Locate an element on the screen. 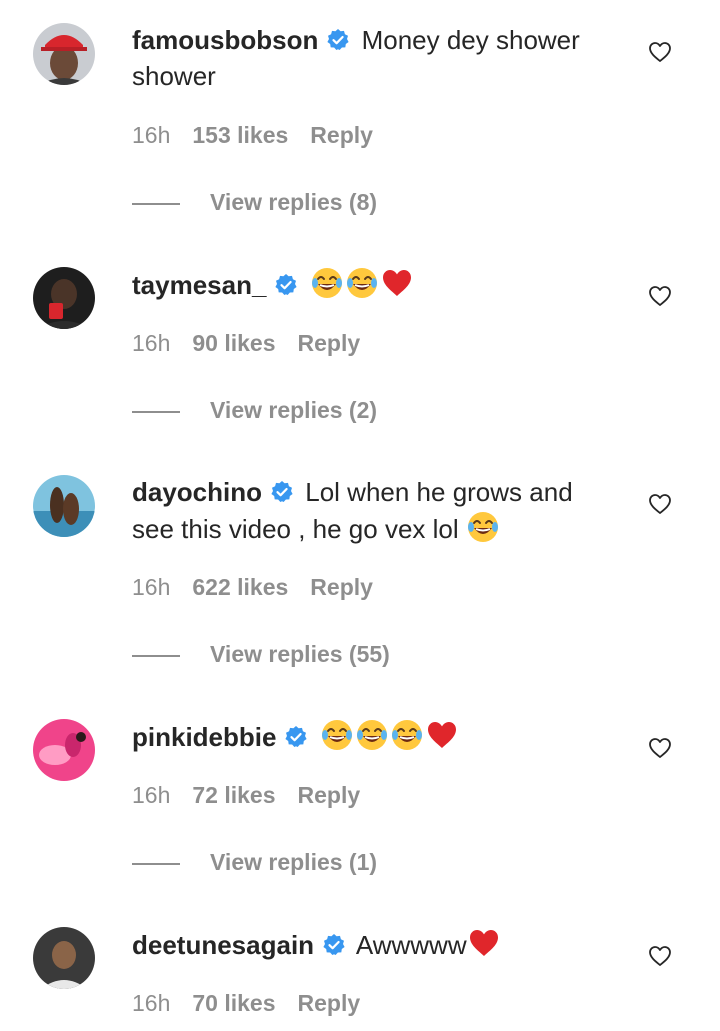 This screenshot has height=1031, width=720. username: taymesan_ is located at coordinates (199, 285).